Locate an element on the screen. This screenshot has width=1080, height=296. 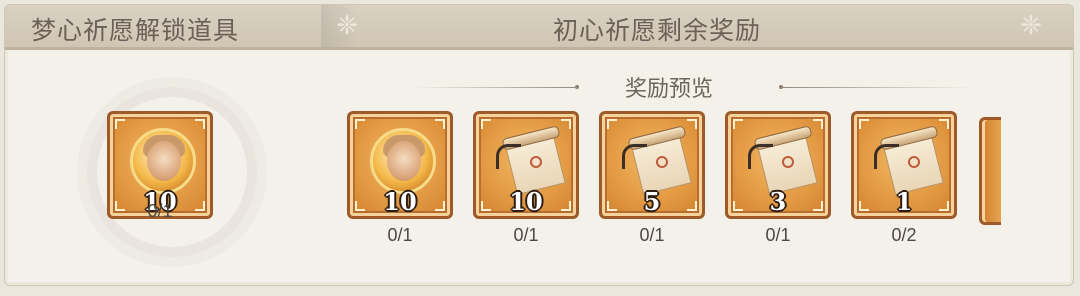
reward-item: 5 is located at coordinates (652, 165).